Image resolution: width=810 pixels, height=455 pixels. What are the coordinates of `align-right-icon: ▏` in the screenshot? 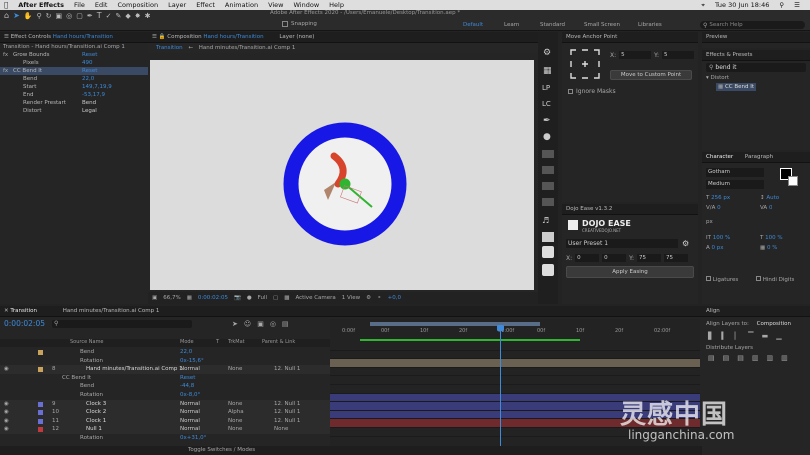 It's located at (737, 336).